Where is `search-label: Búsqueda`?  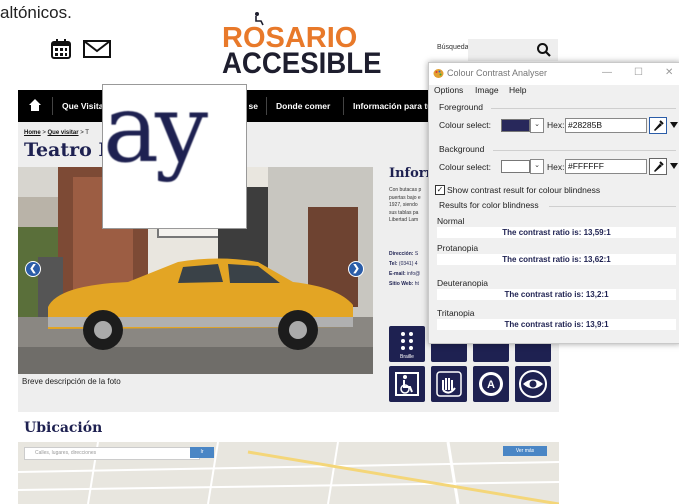 search-label: Búsqueda is located at coordinates (453, 47).